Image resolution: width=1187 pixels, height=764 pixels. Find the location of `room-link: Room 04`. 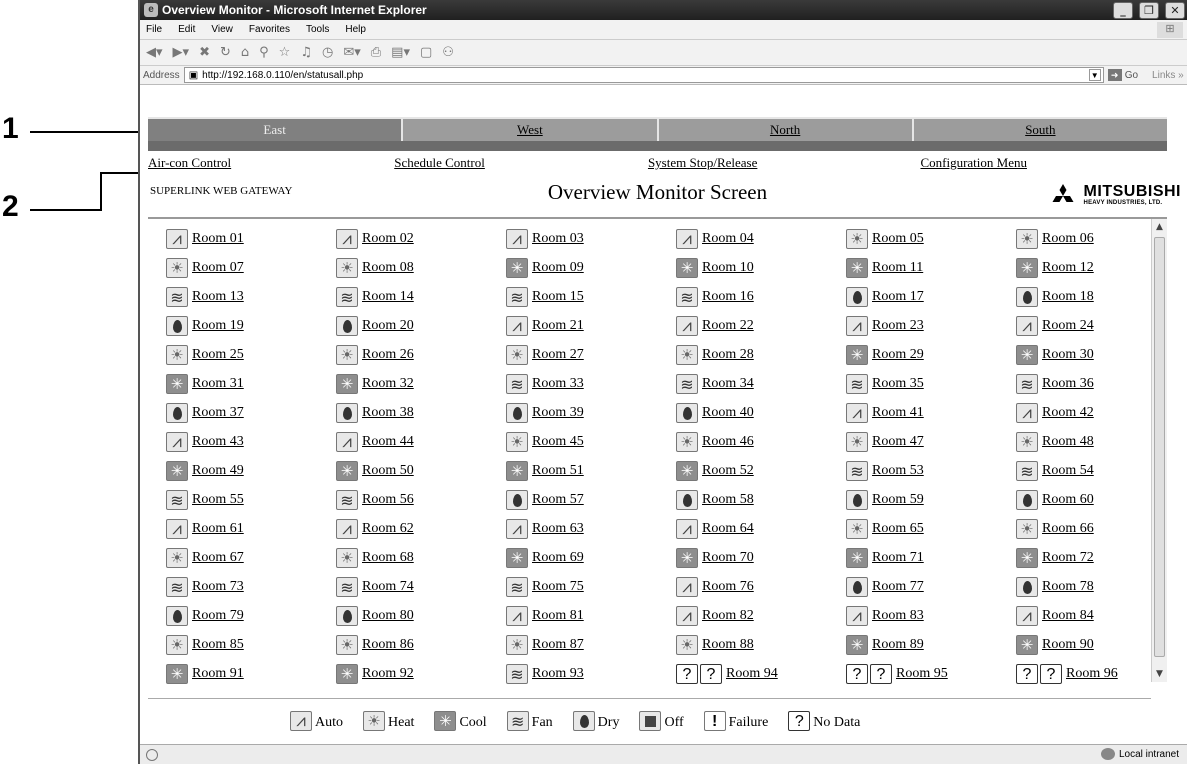

room-link: Room 04 is located at coordinates (728, 239).